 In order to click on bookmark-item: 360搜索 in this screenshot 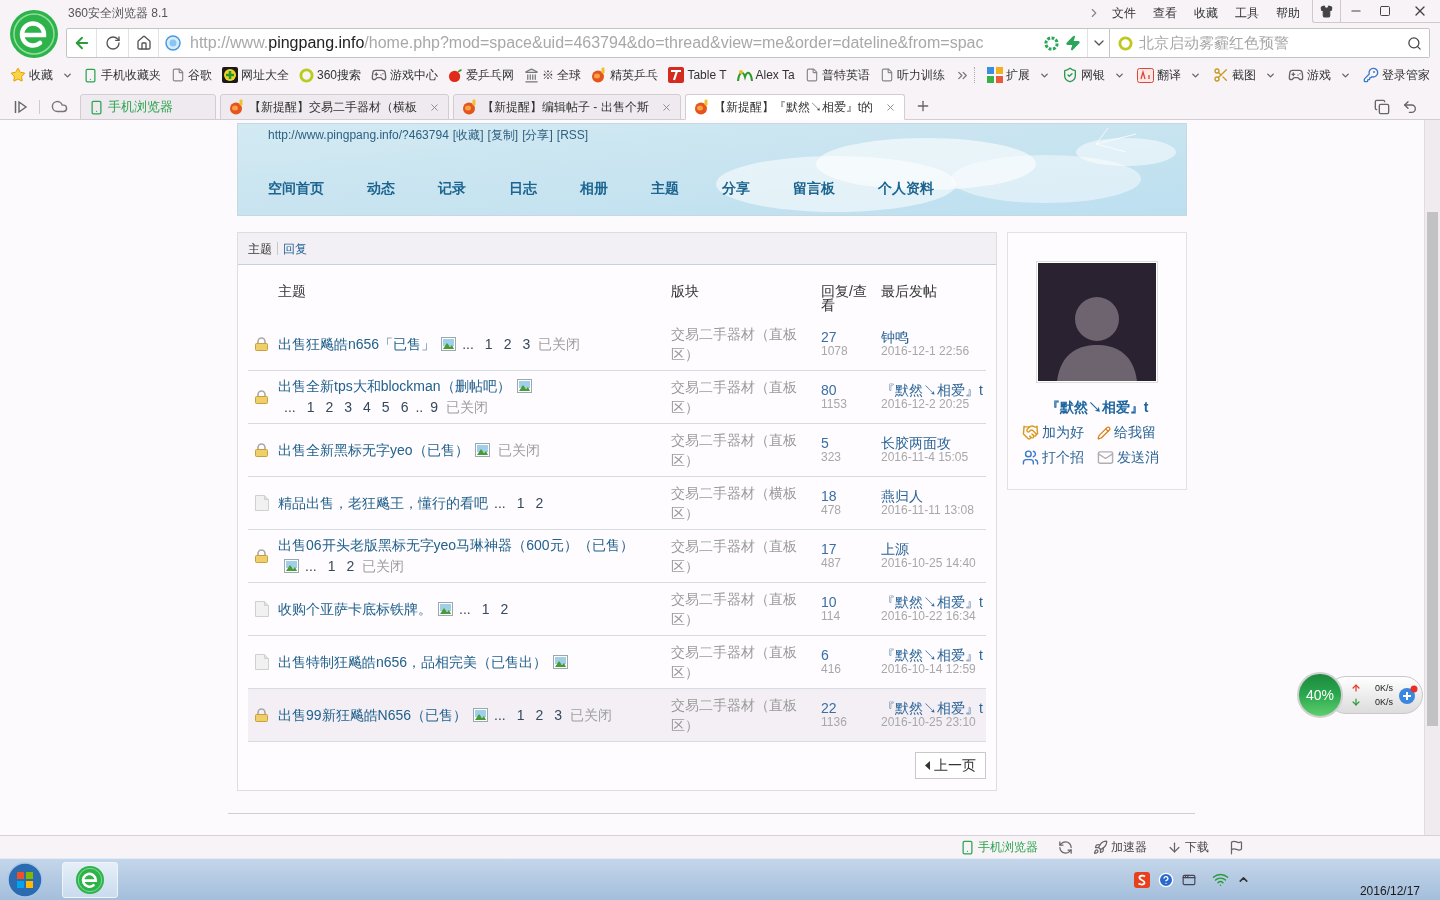, I will do `click(330, 75)`.